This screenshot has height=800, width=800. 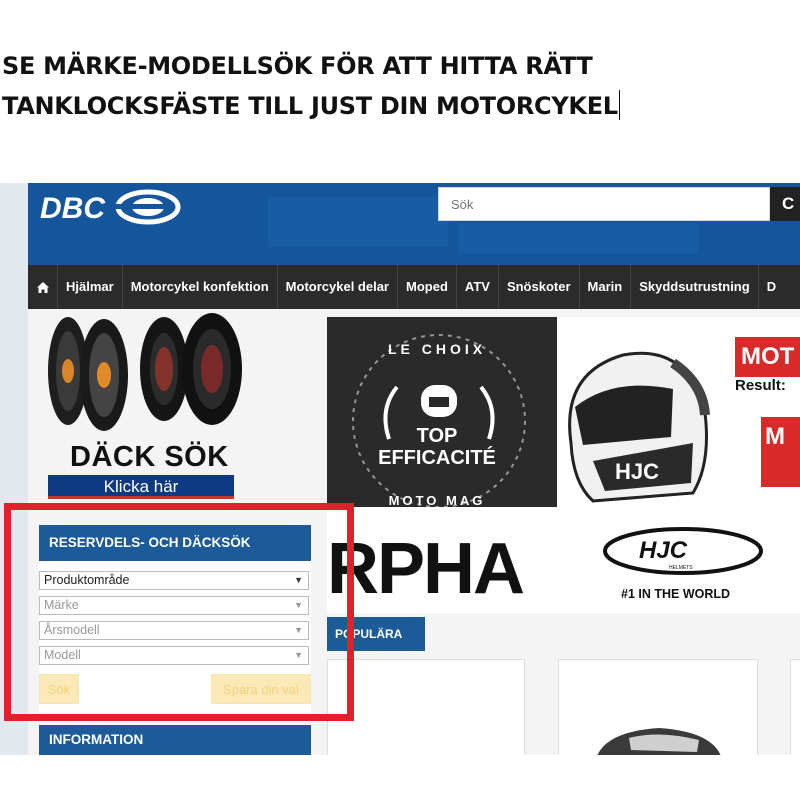 What do you see at coordinates (780, 472) in the screenshot?
I see `banner-red-block` at bounding box center [780, 472].